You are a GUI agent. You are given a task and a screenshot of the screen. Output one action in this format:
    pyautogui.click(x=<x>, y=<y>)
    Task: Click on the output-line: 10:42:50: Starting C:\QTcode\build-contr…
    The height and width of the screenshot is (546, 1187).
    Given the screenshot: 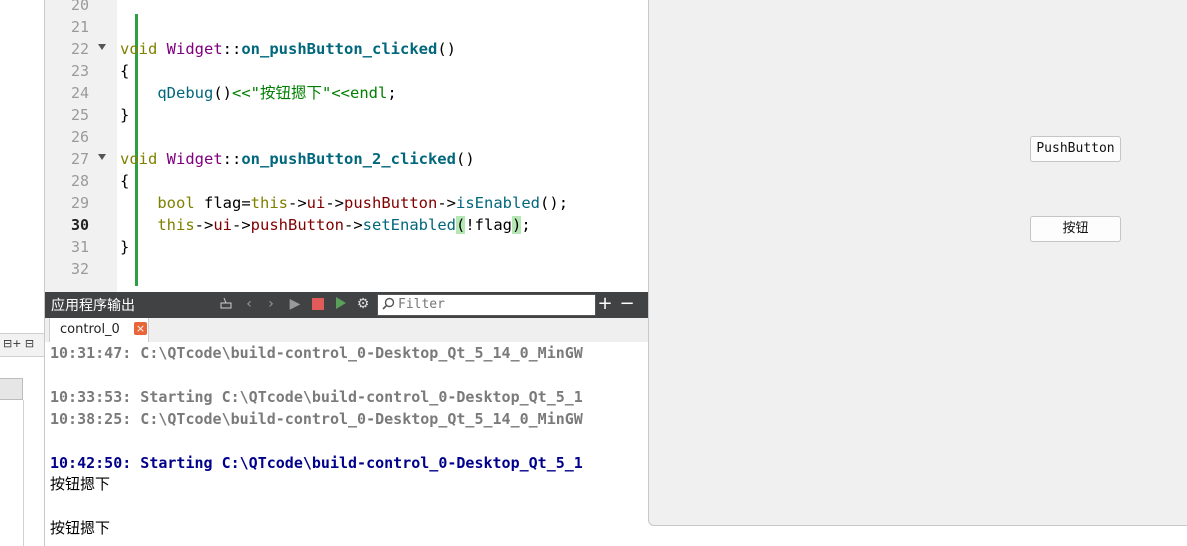 What is the action you would take?
    pyautogui.click(x=316, y=463)
    